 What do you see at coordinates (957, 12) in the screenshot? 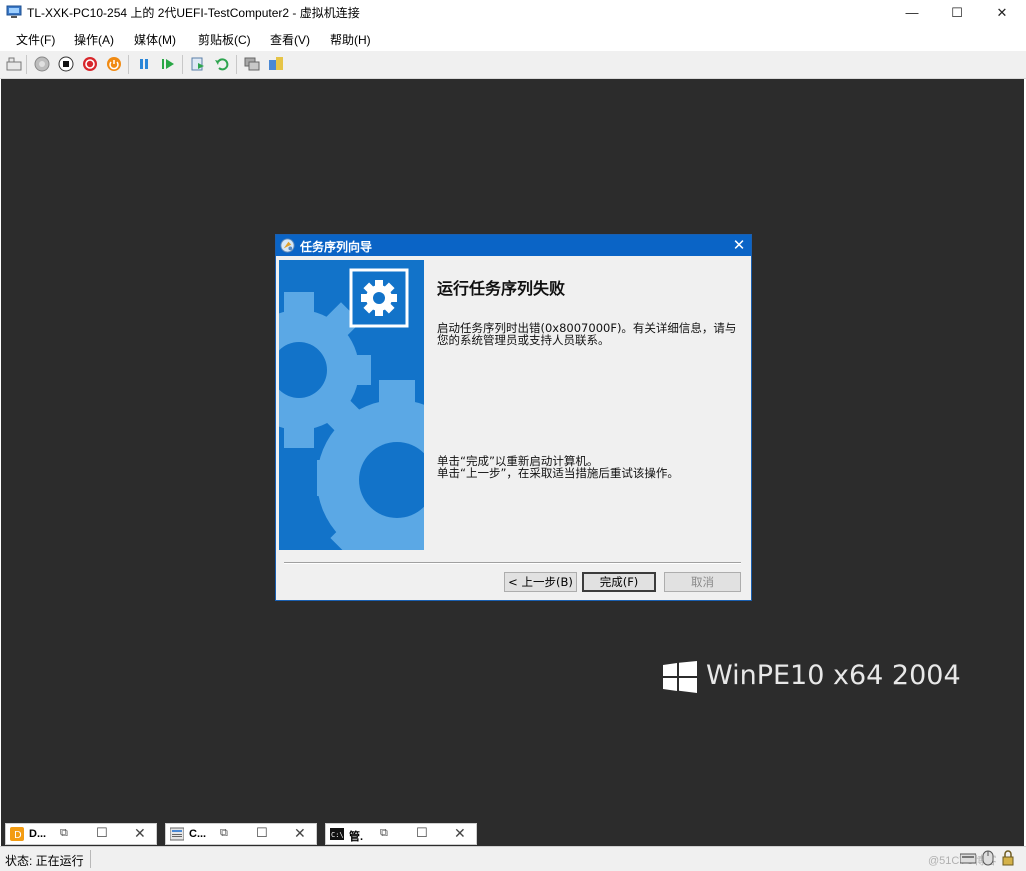
I see `maximize-button: ☐` at bounding box center [957, 12].